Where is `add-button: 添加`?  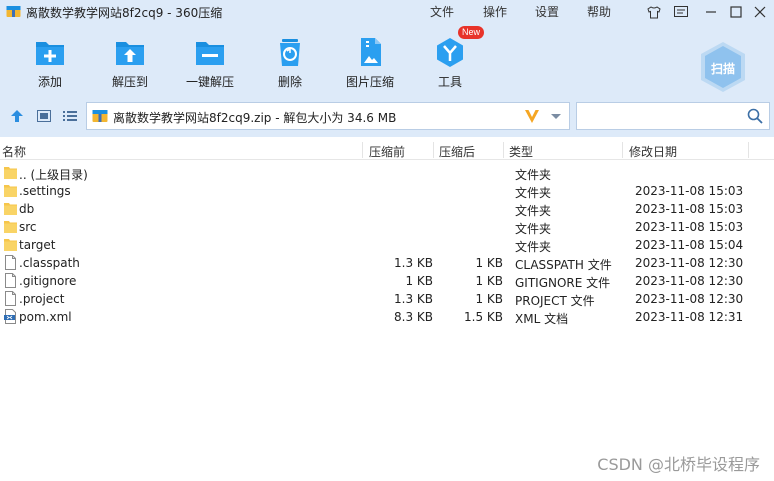 add-button: 添加 is located at coordinates (50, 60).